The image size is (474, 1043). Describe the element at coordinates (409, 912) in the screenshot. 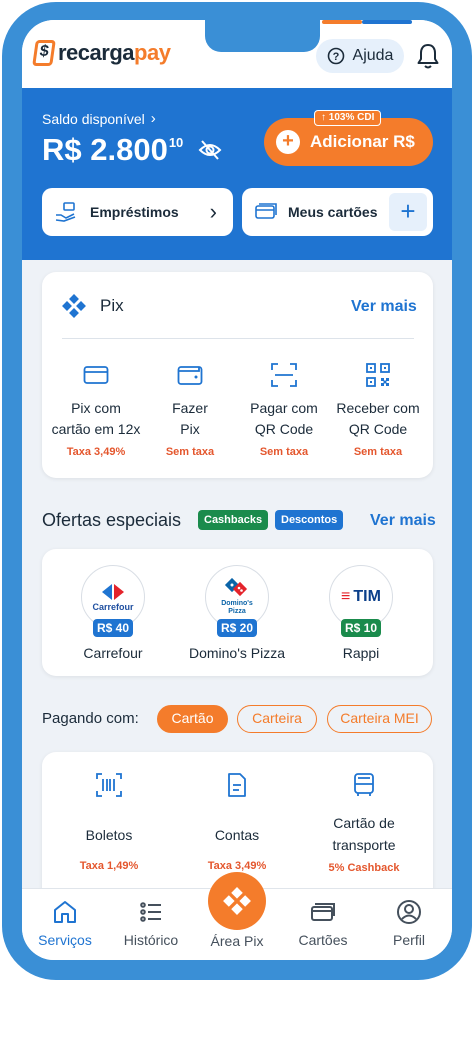

I see `user-icon` at that location.